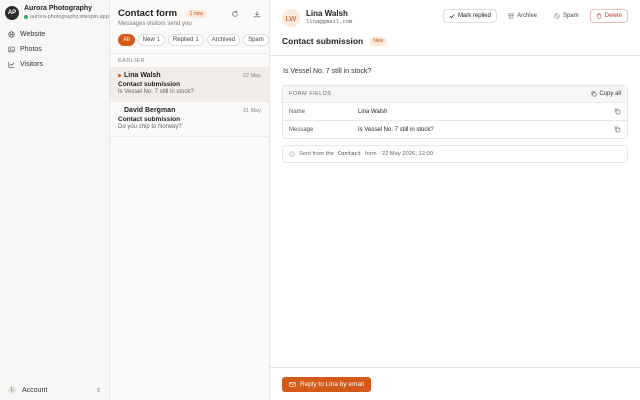 Image resolution: width=640 pixels, height=400 pixels. Describe the element at coordinates (323, 41) in the screenshot. I see `message-title: Contact submission` at that location.